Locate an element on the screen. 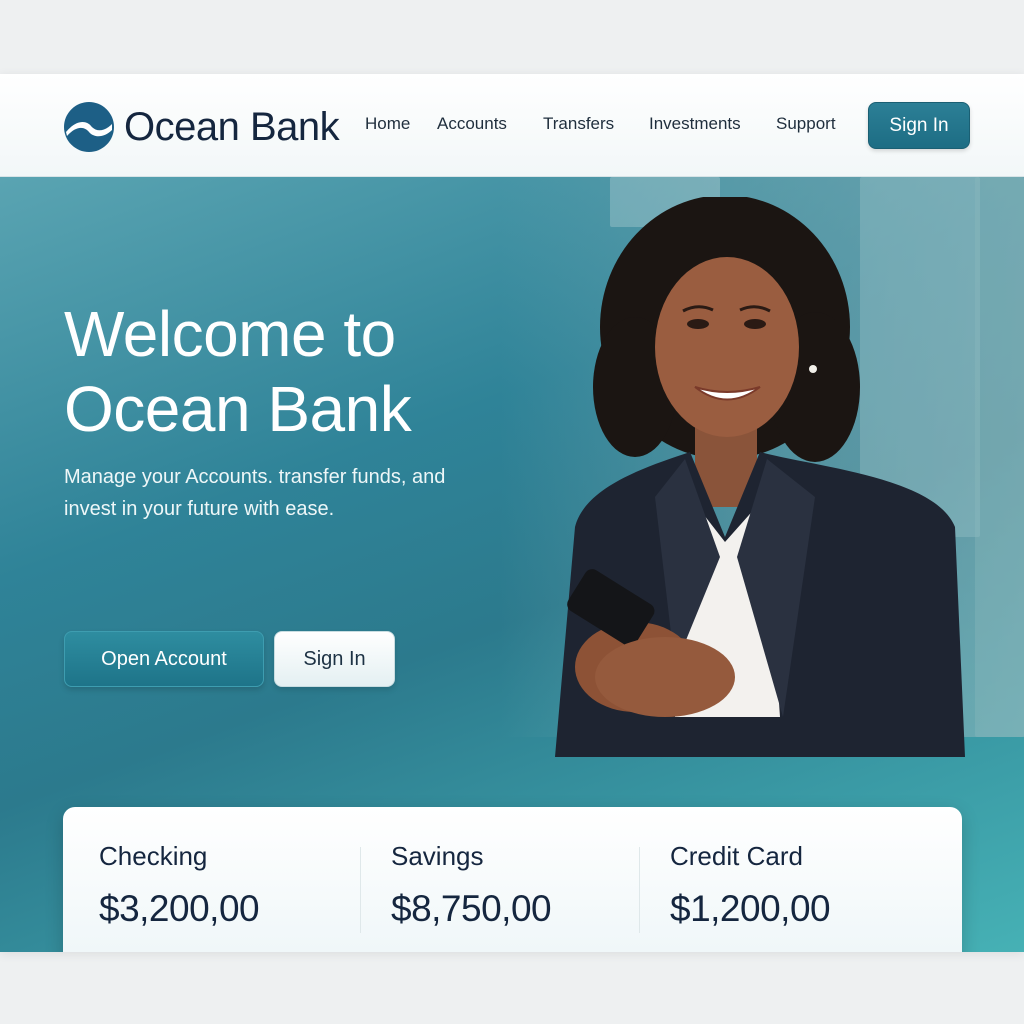  account-savings: Savings $8,750,00 is located at coordinates (471, 885).